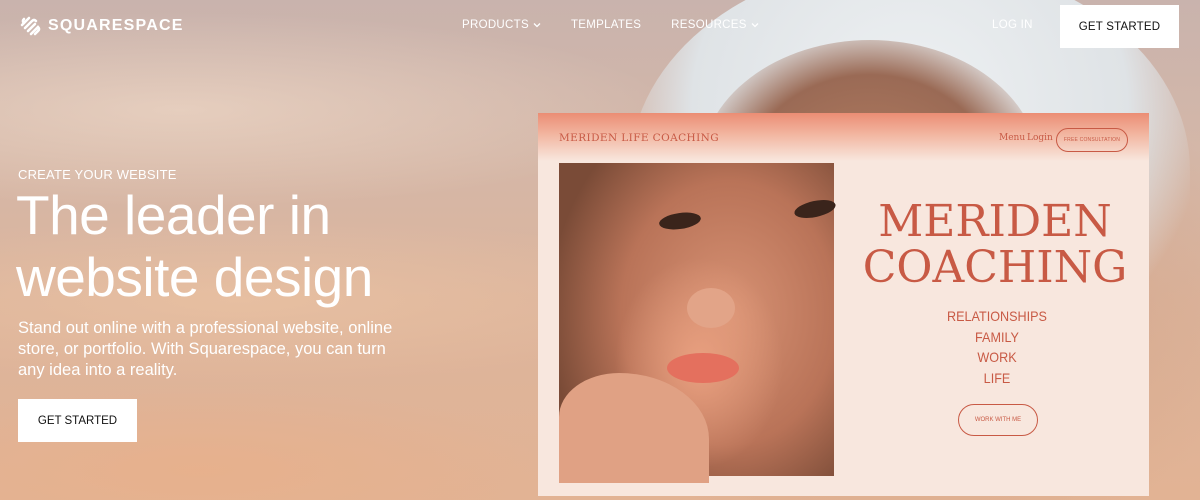 This screenshot has width=1200, height=500. What do you see at coordinates (1119, 26) in the screenshot?
I see `nav-get-started-button: GET STARTED` at bounding box center [1119, 26].